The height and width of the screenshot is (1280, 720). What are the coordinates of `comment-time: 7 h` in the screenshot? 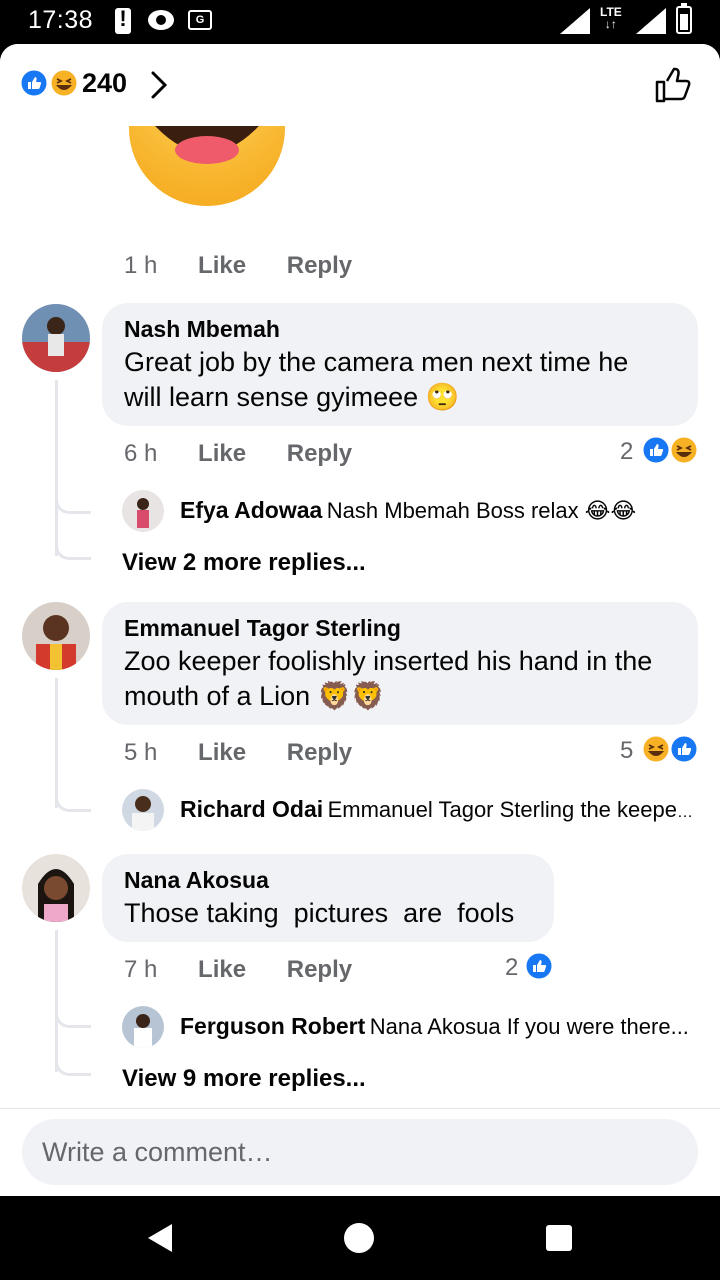 It's located at (141, 969).